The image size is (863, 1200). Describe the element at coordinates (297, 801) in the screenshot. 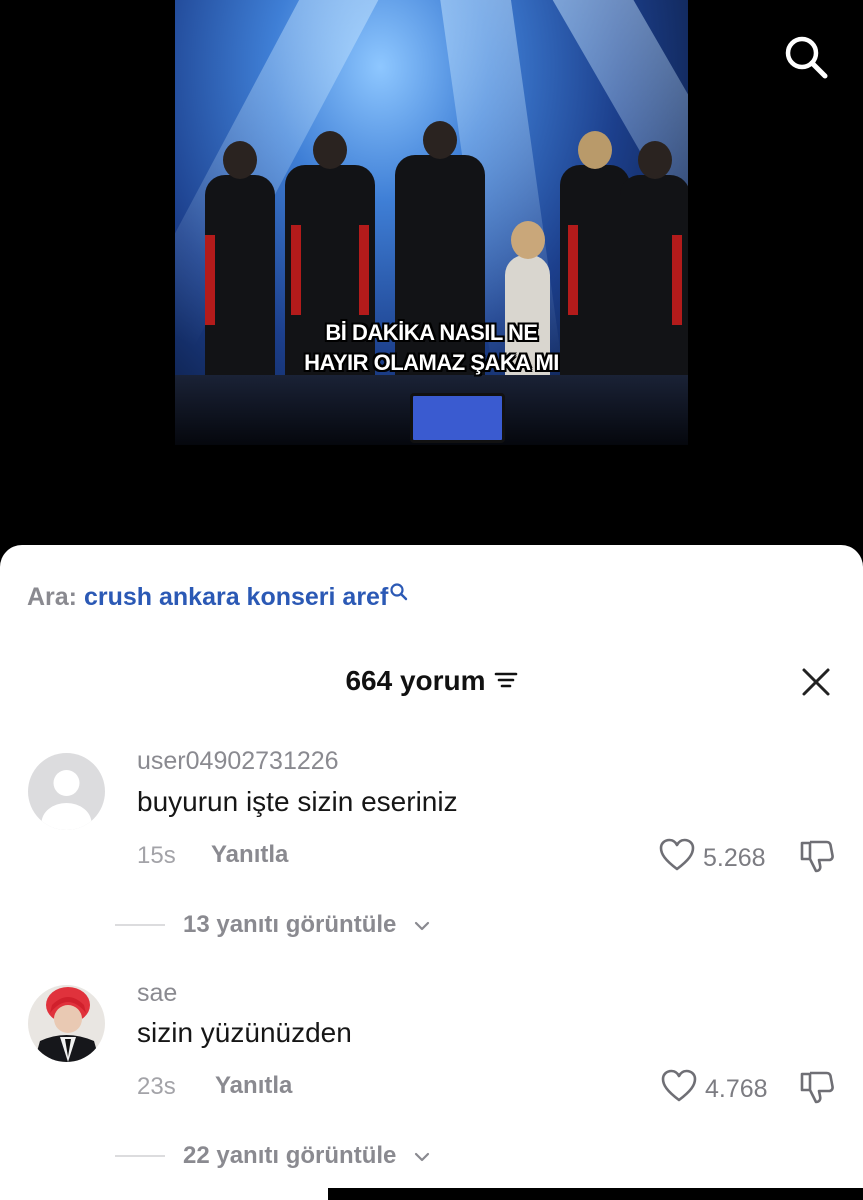

I see `comment-text: buyurun işte sizin eseriniz` at that location.